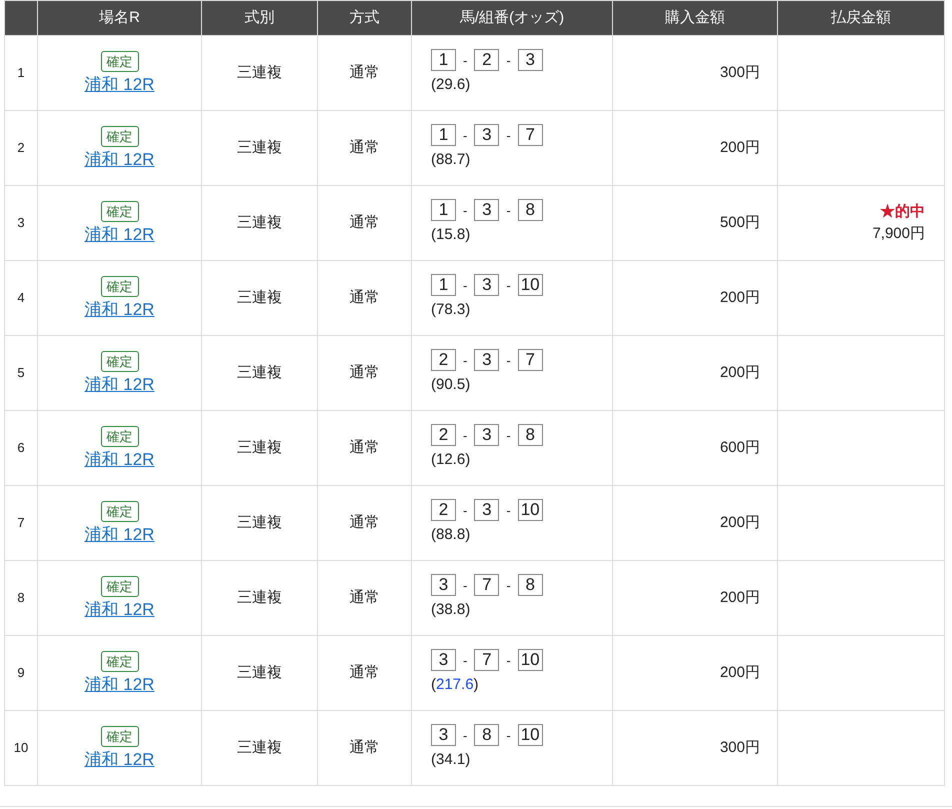  Describe the element at coordinates (898, 234) in the screenshot. I see `payout-amount: 7,900円` at that location.